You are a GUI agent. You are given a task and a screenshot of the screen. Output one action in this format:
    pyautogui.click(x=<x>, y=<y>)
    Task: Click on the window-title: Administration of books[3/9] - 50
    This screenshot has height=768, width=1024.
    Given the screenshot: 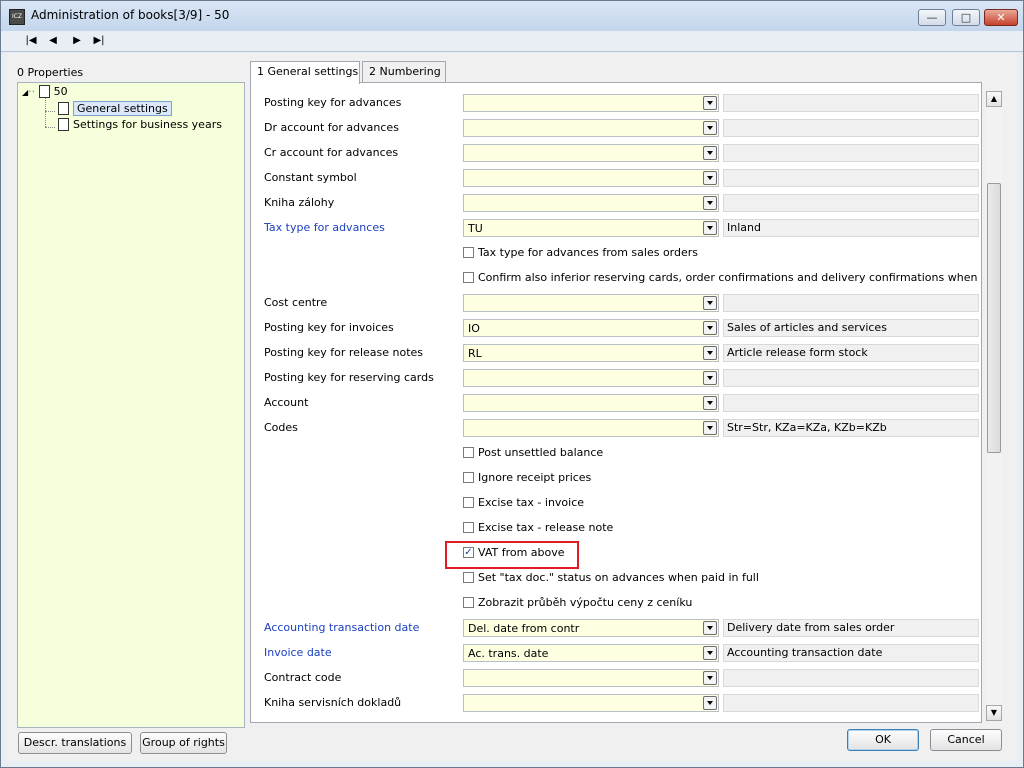 What is the action you would take?
    pyautogui.click(x=130, y=15)
    